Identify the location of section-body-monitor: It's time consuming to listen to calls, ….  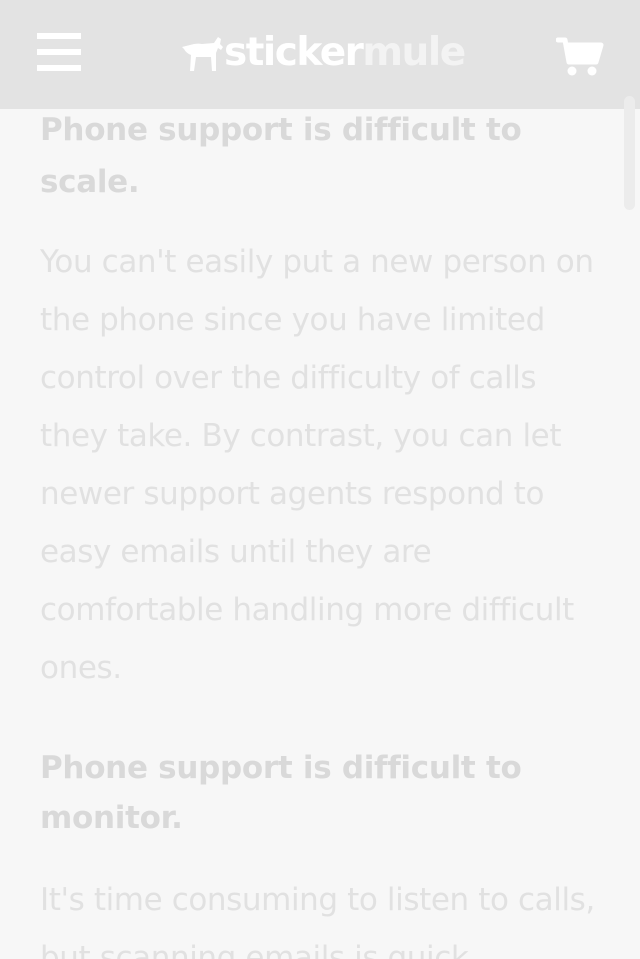
(317, 920).